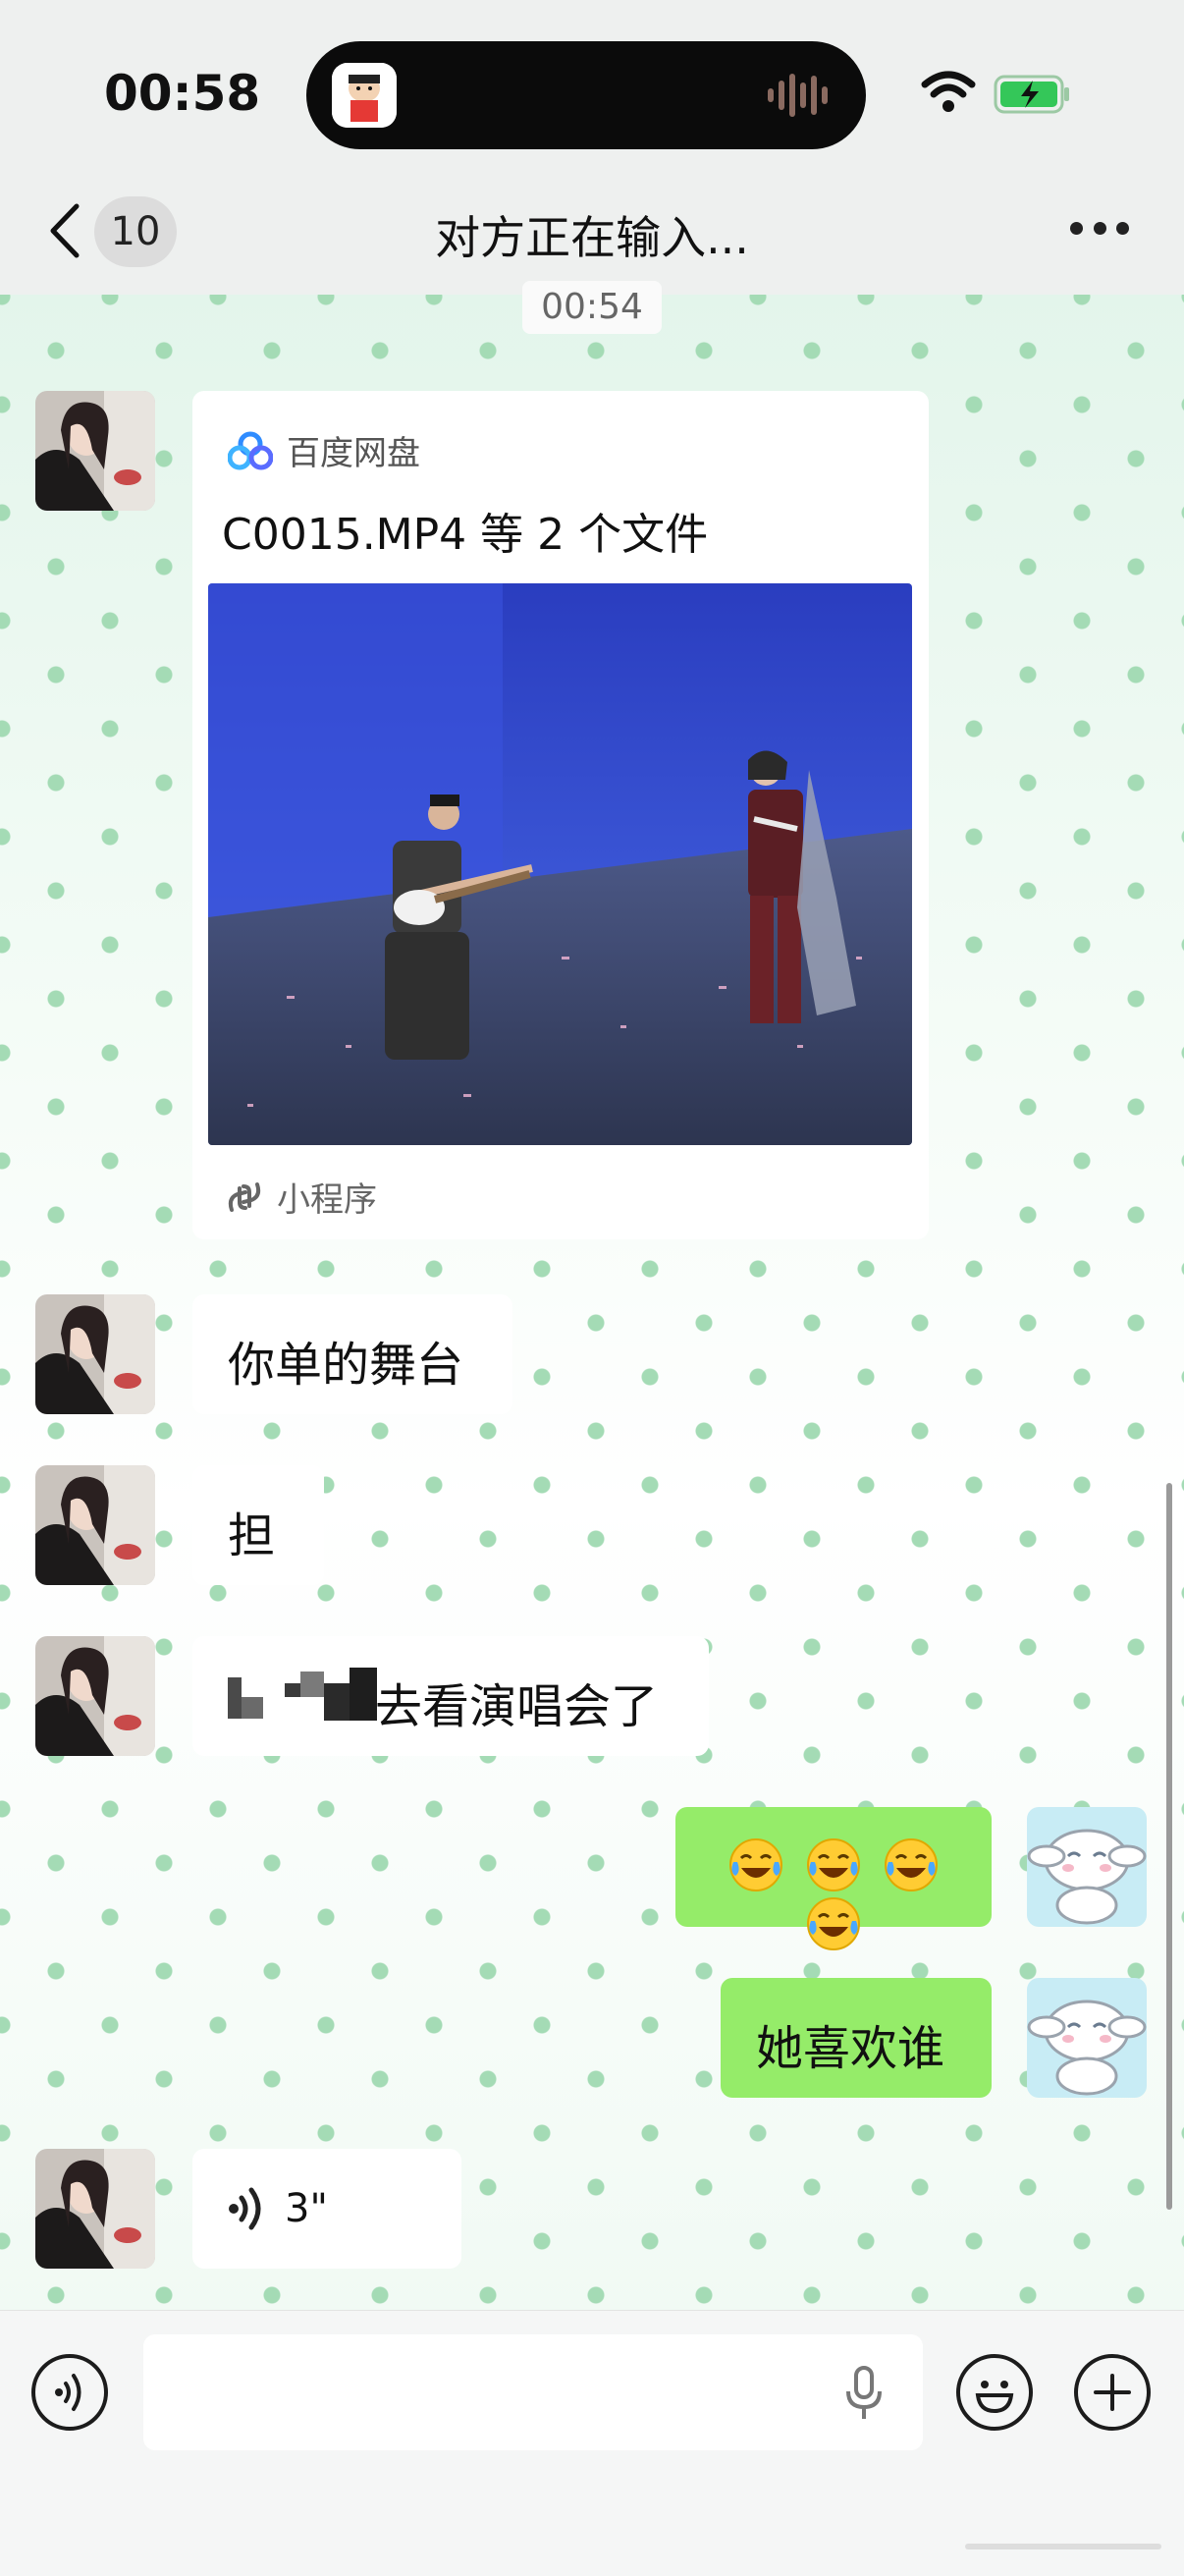 This screenshot has width=1184, height=2576. I want to click on emoji-button, so click(994, 2392).